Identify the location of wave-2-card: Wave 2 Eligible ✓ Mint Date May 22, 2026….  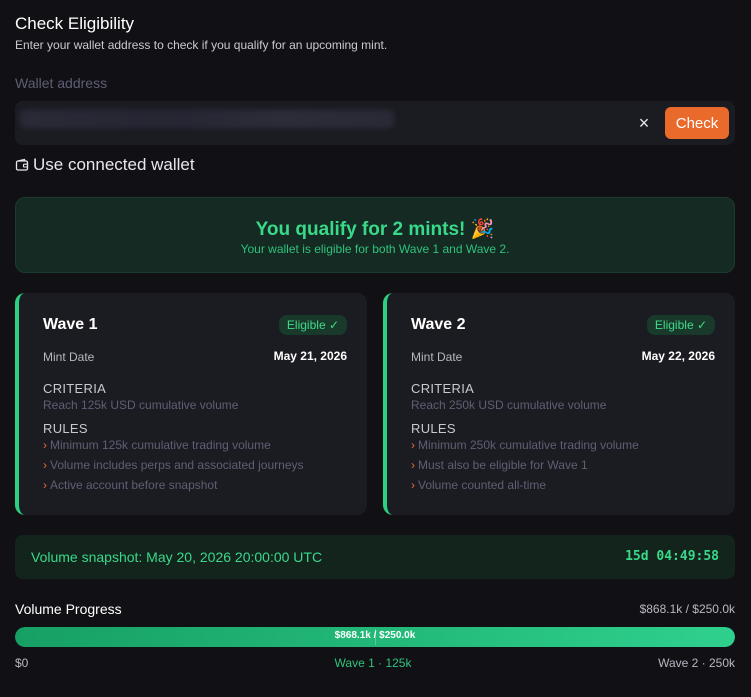
(559, 404).